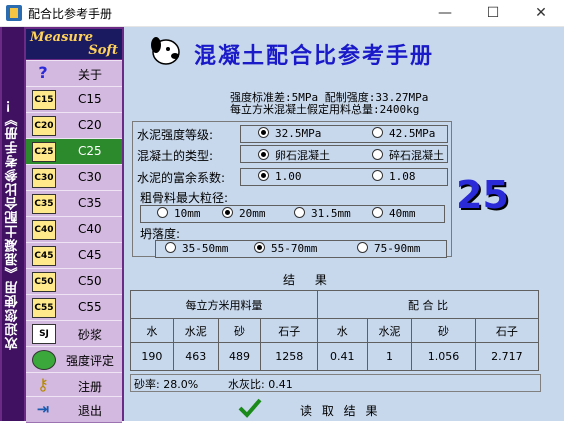  Describe the element at coordinates (166, 384) in the screenshot. I see `sand-rate: 砂率: 28.0%` at that location.